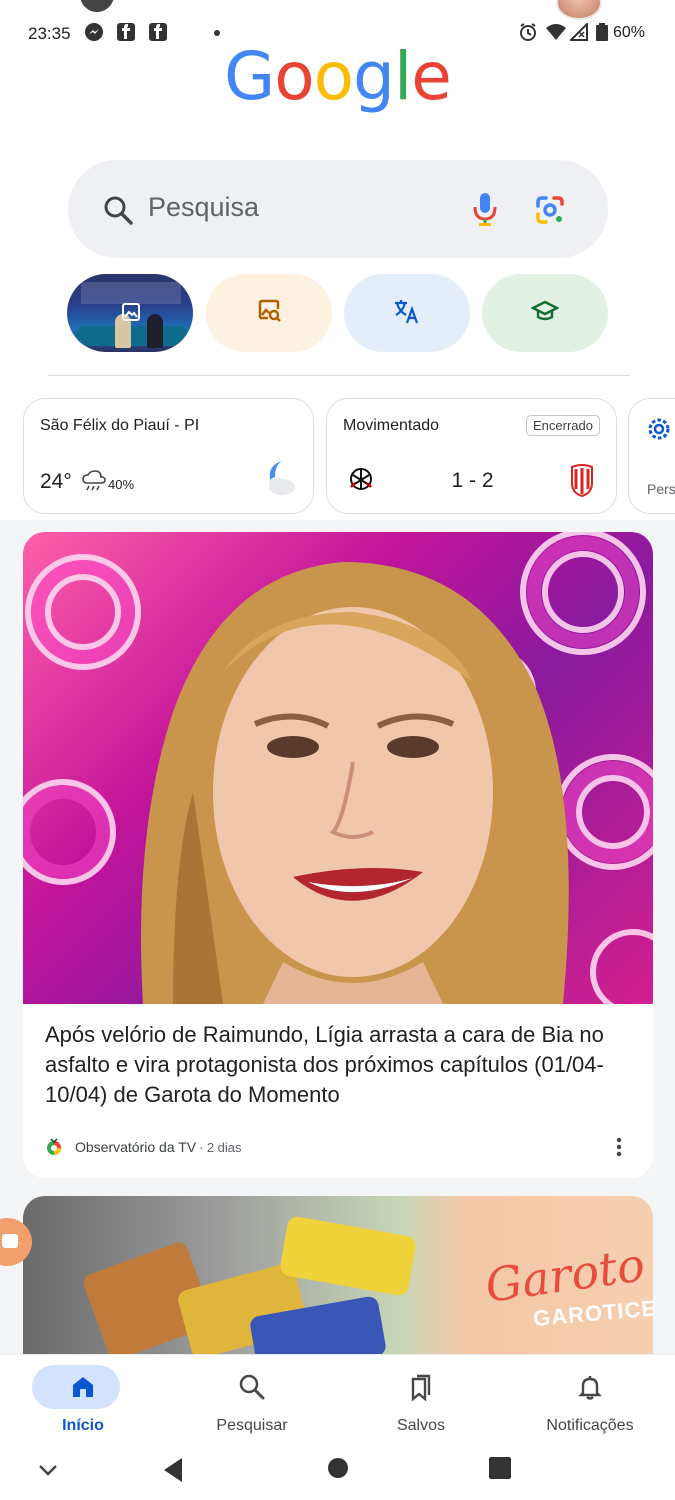  I want to click on precipitation-percentage: 40%, so click(121, 484).